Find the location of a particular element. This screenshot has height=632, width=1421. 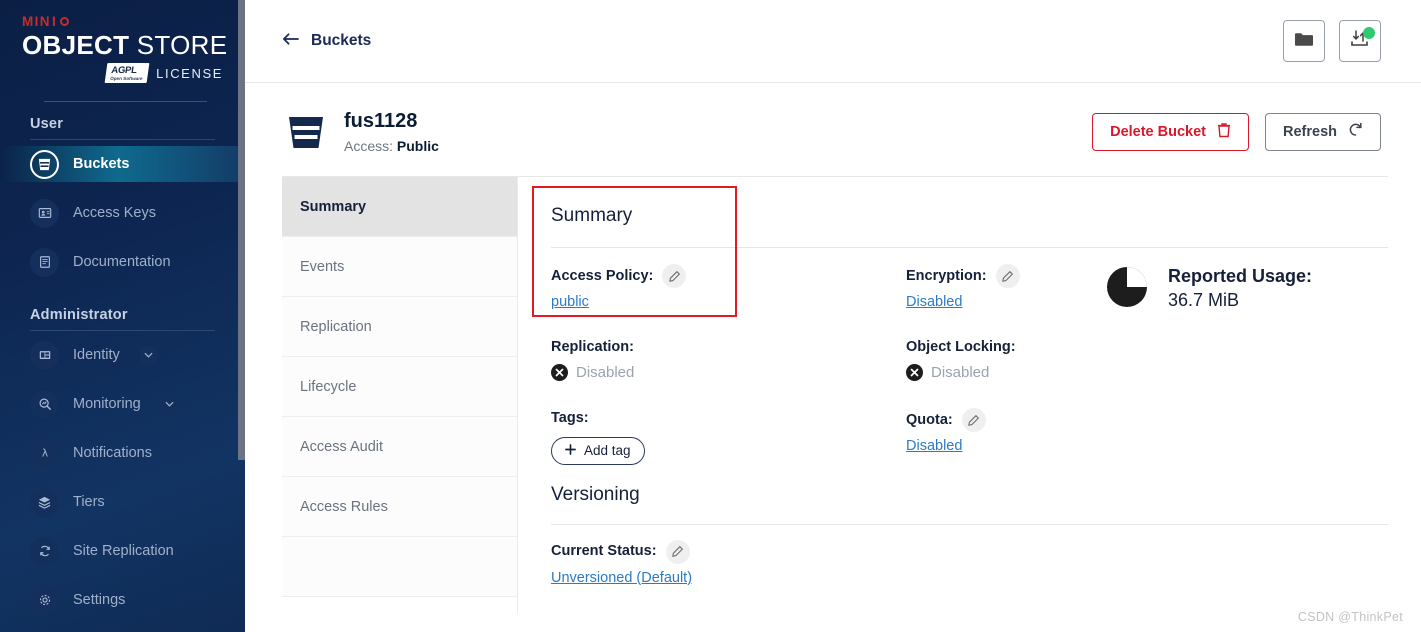

current-status-label-row: Current Status: is located at coordinates (969, 551).